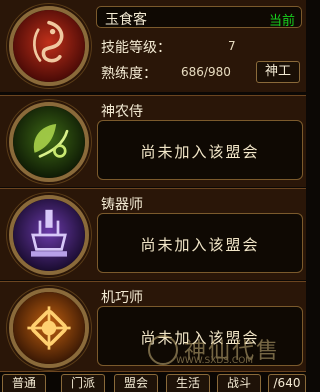 This screenshot has height=392, width=320. I want to click on profession-name: 铸器师, so click(122, 205).